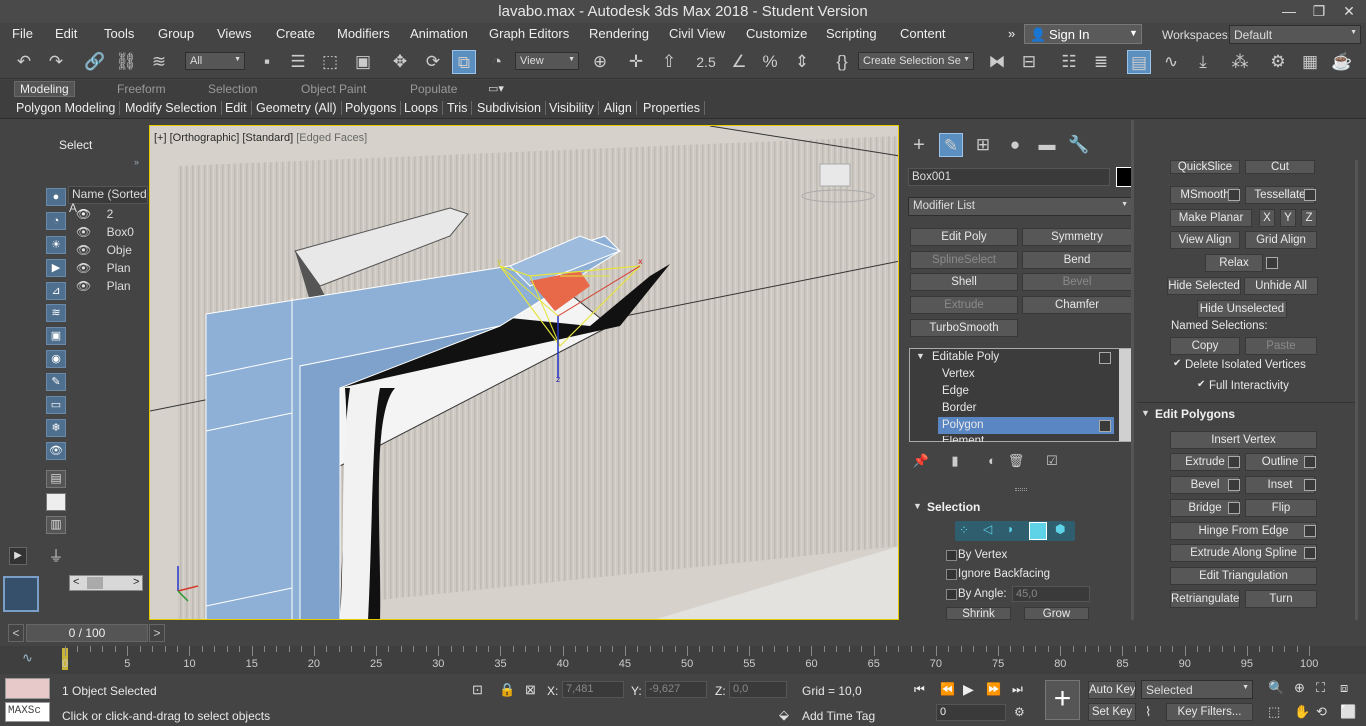  What do you see at coordinates (1017, 689) in the screenshot?
I see `go-to-end-icon: ⏭` at bounding box center [1017, 689].